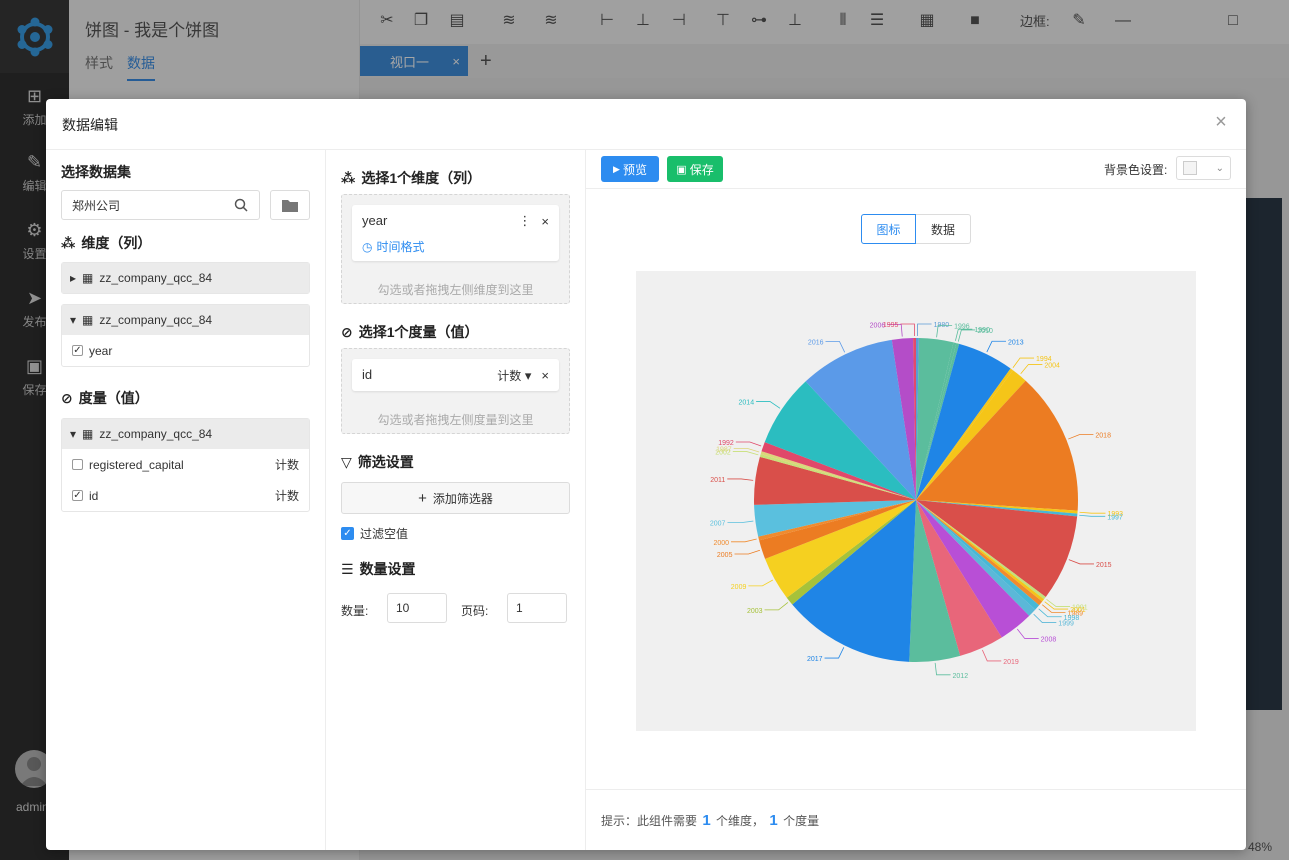 The width and height of the screenshot is (1289, 860). Describe the element at coordinates (726, 443) in the screenshot. I see `slice-label-1992: 1992` at that location.